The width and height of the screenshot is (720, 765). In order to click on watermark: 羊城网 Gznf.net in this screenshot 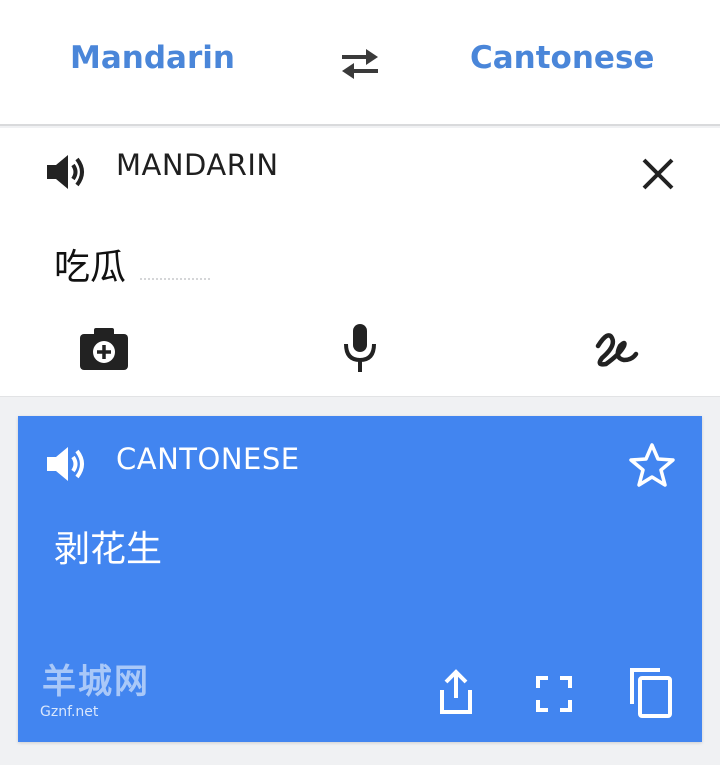, I will do `click(98, 694)`.